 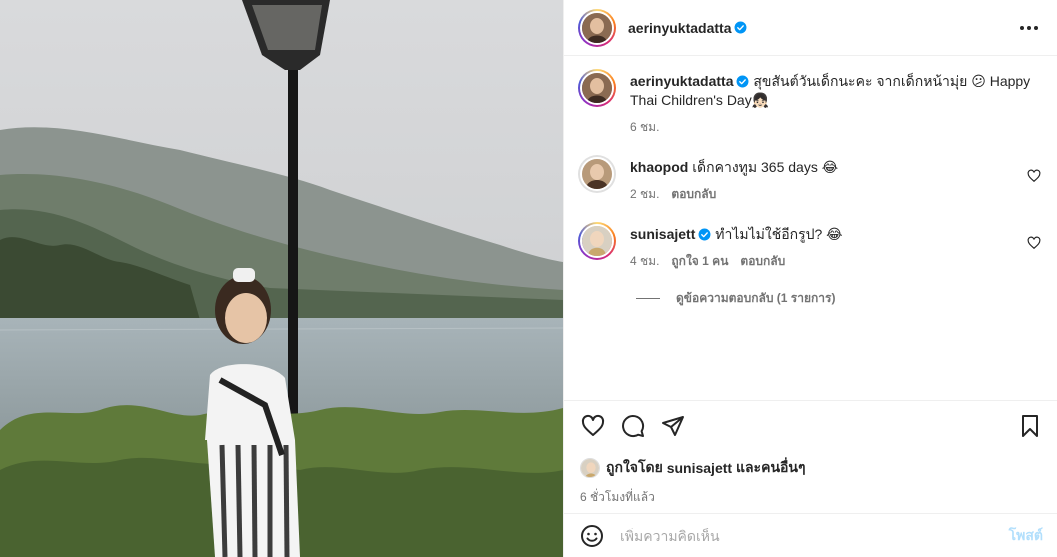 I want to click on comment-button, so click(x=633, y=426).